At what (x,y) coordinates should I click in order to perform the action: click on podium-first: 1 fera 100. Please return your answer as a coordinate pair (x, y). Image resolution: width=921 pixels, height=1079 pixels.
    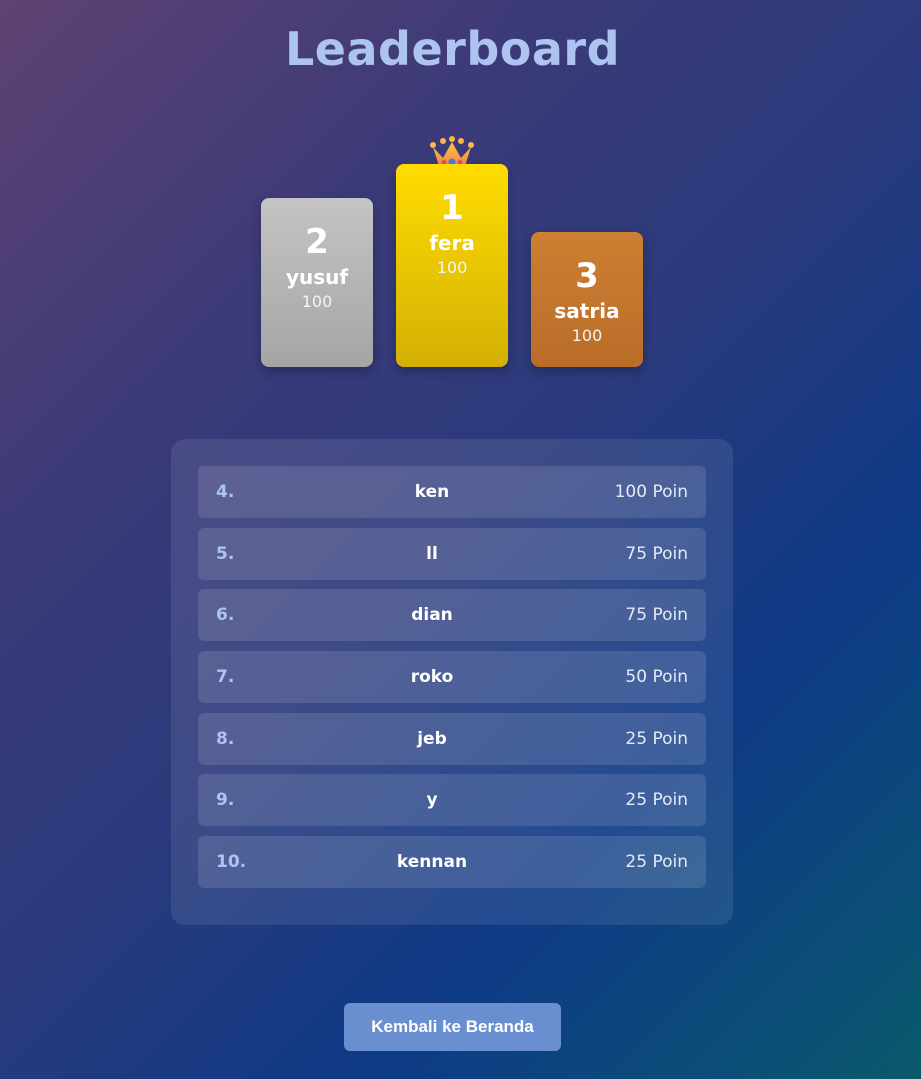
    Looking at the image, I should click on (452, 265).